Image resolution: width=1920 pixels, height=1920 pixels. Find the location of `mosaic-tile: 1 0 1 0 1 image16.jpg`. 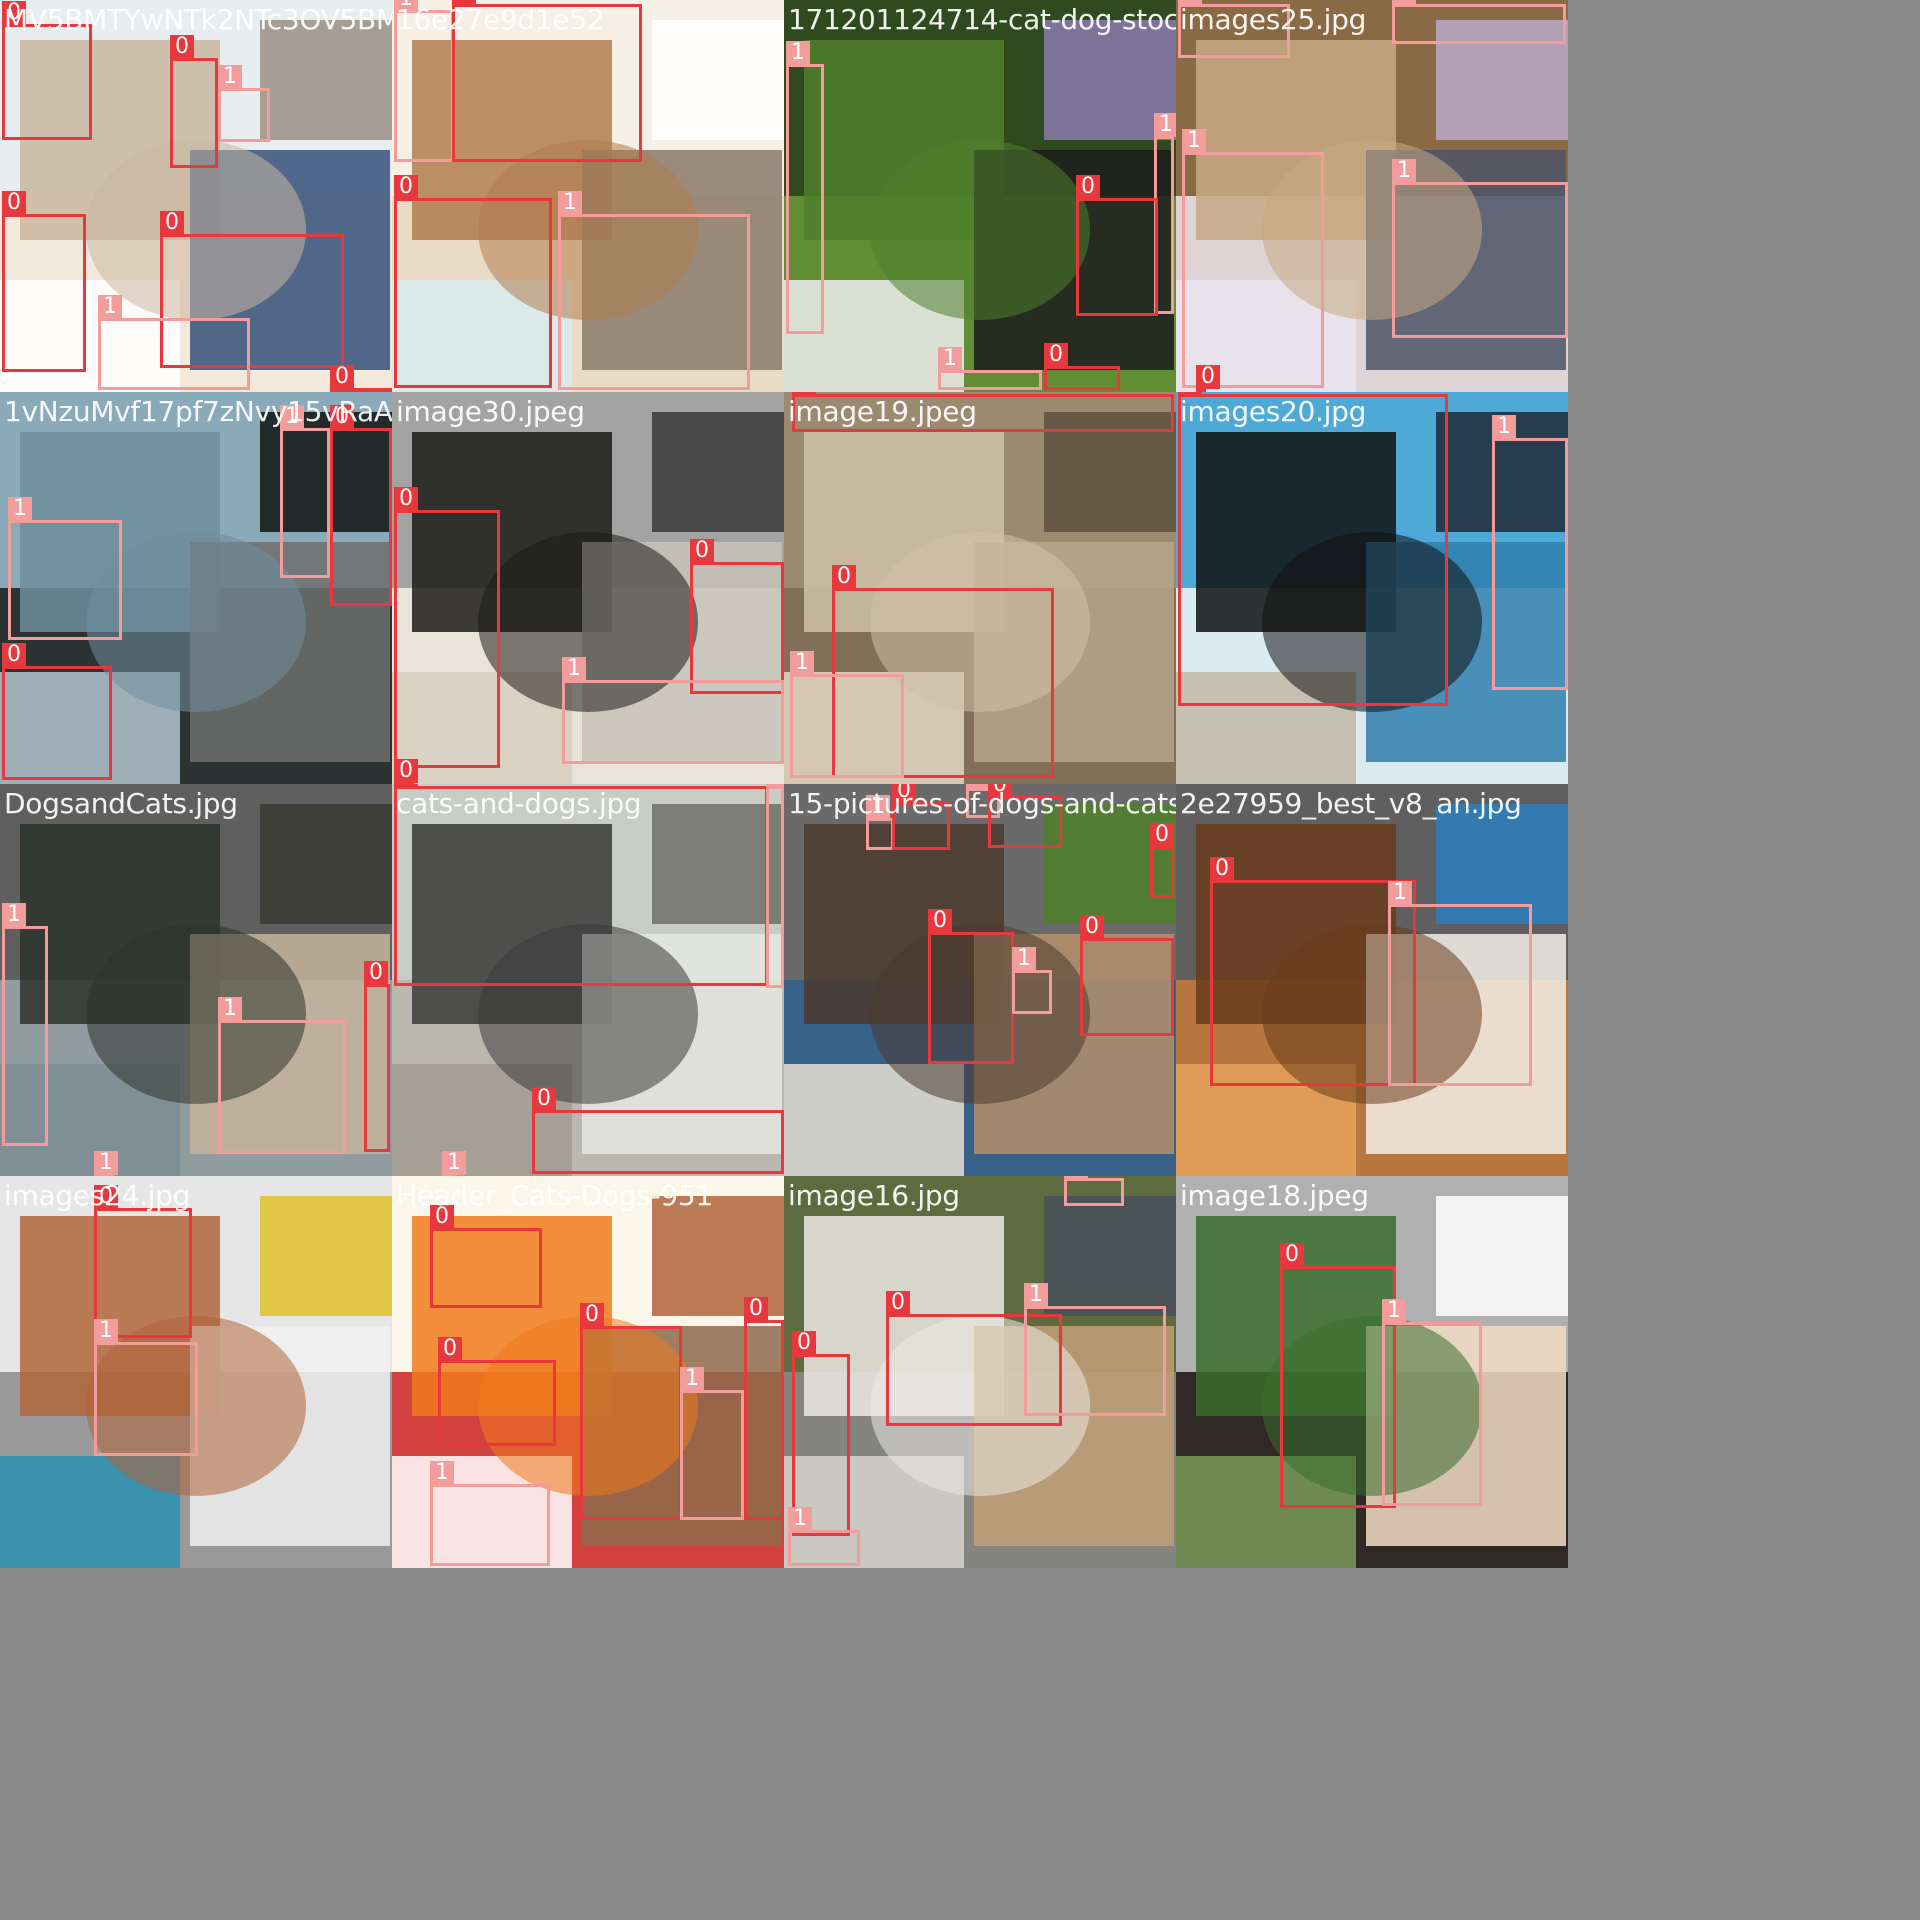

mosaic-tile: 1 0 1 0 1 image16.jpg is located at coordinates (980, 1372).